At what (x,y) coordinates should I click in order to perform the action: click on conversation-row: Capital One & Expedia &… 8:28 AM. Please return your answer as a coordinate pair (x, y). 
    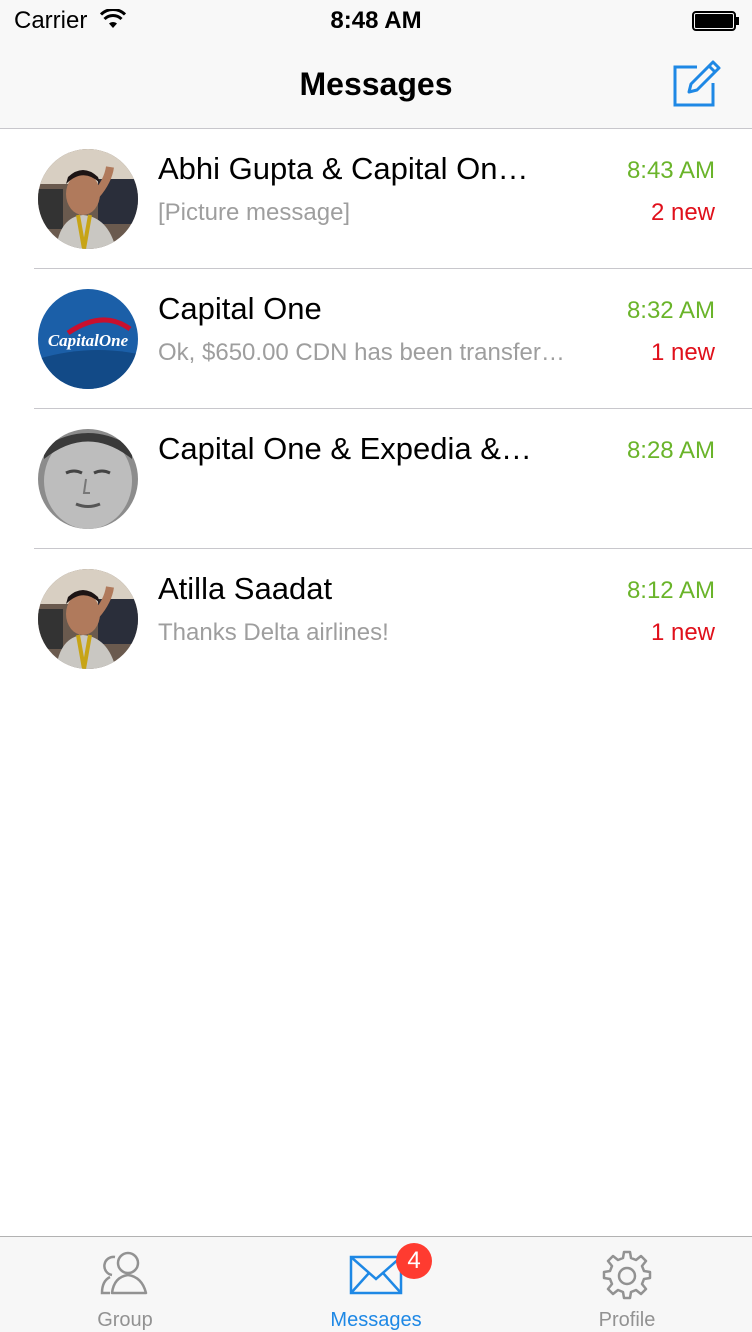
    Looking at the image, I should click on (376, 479).